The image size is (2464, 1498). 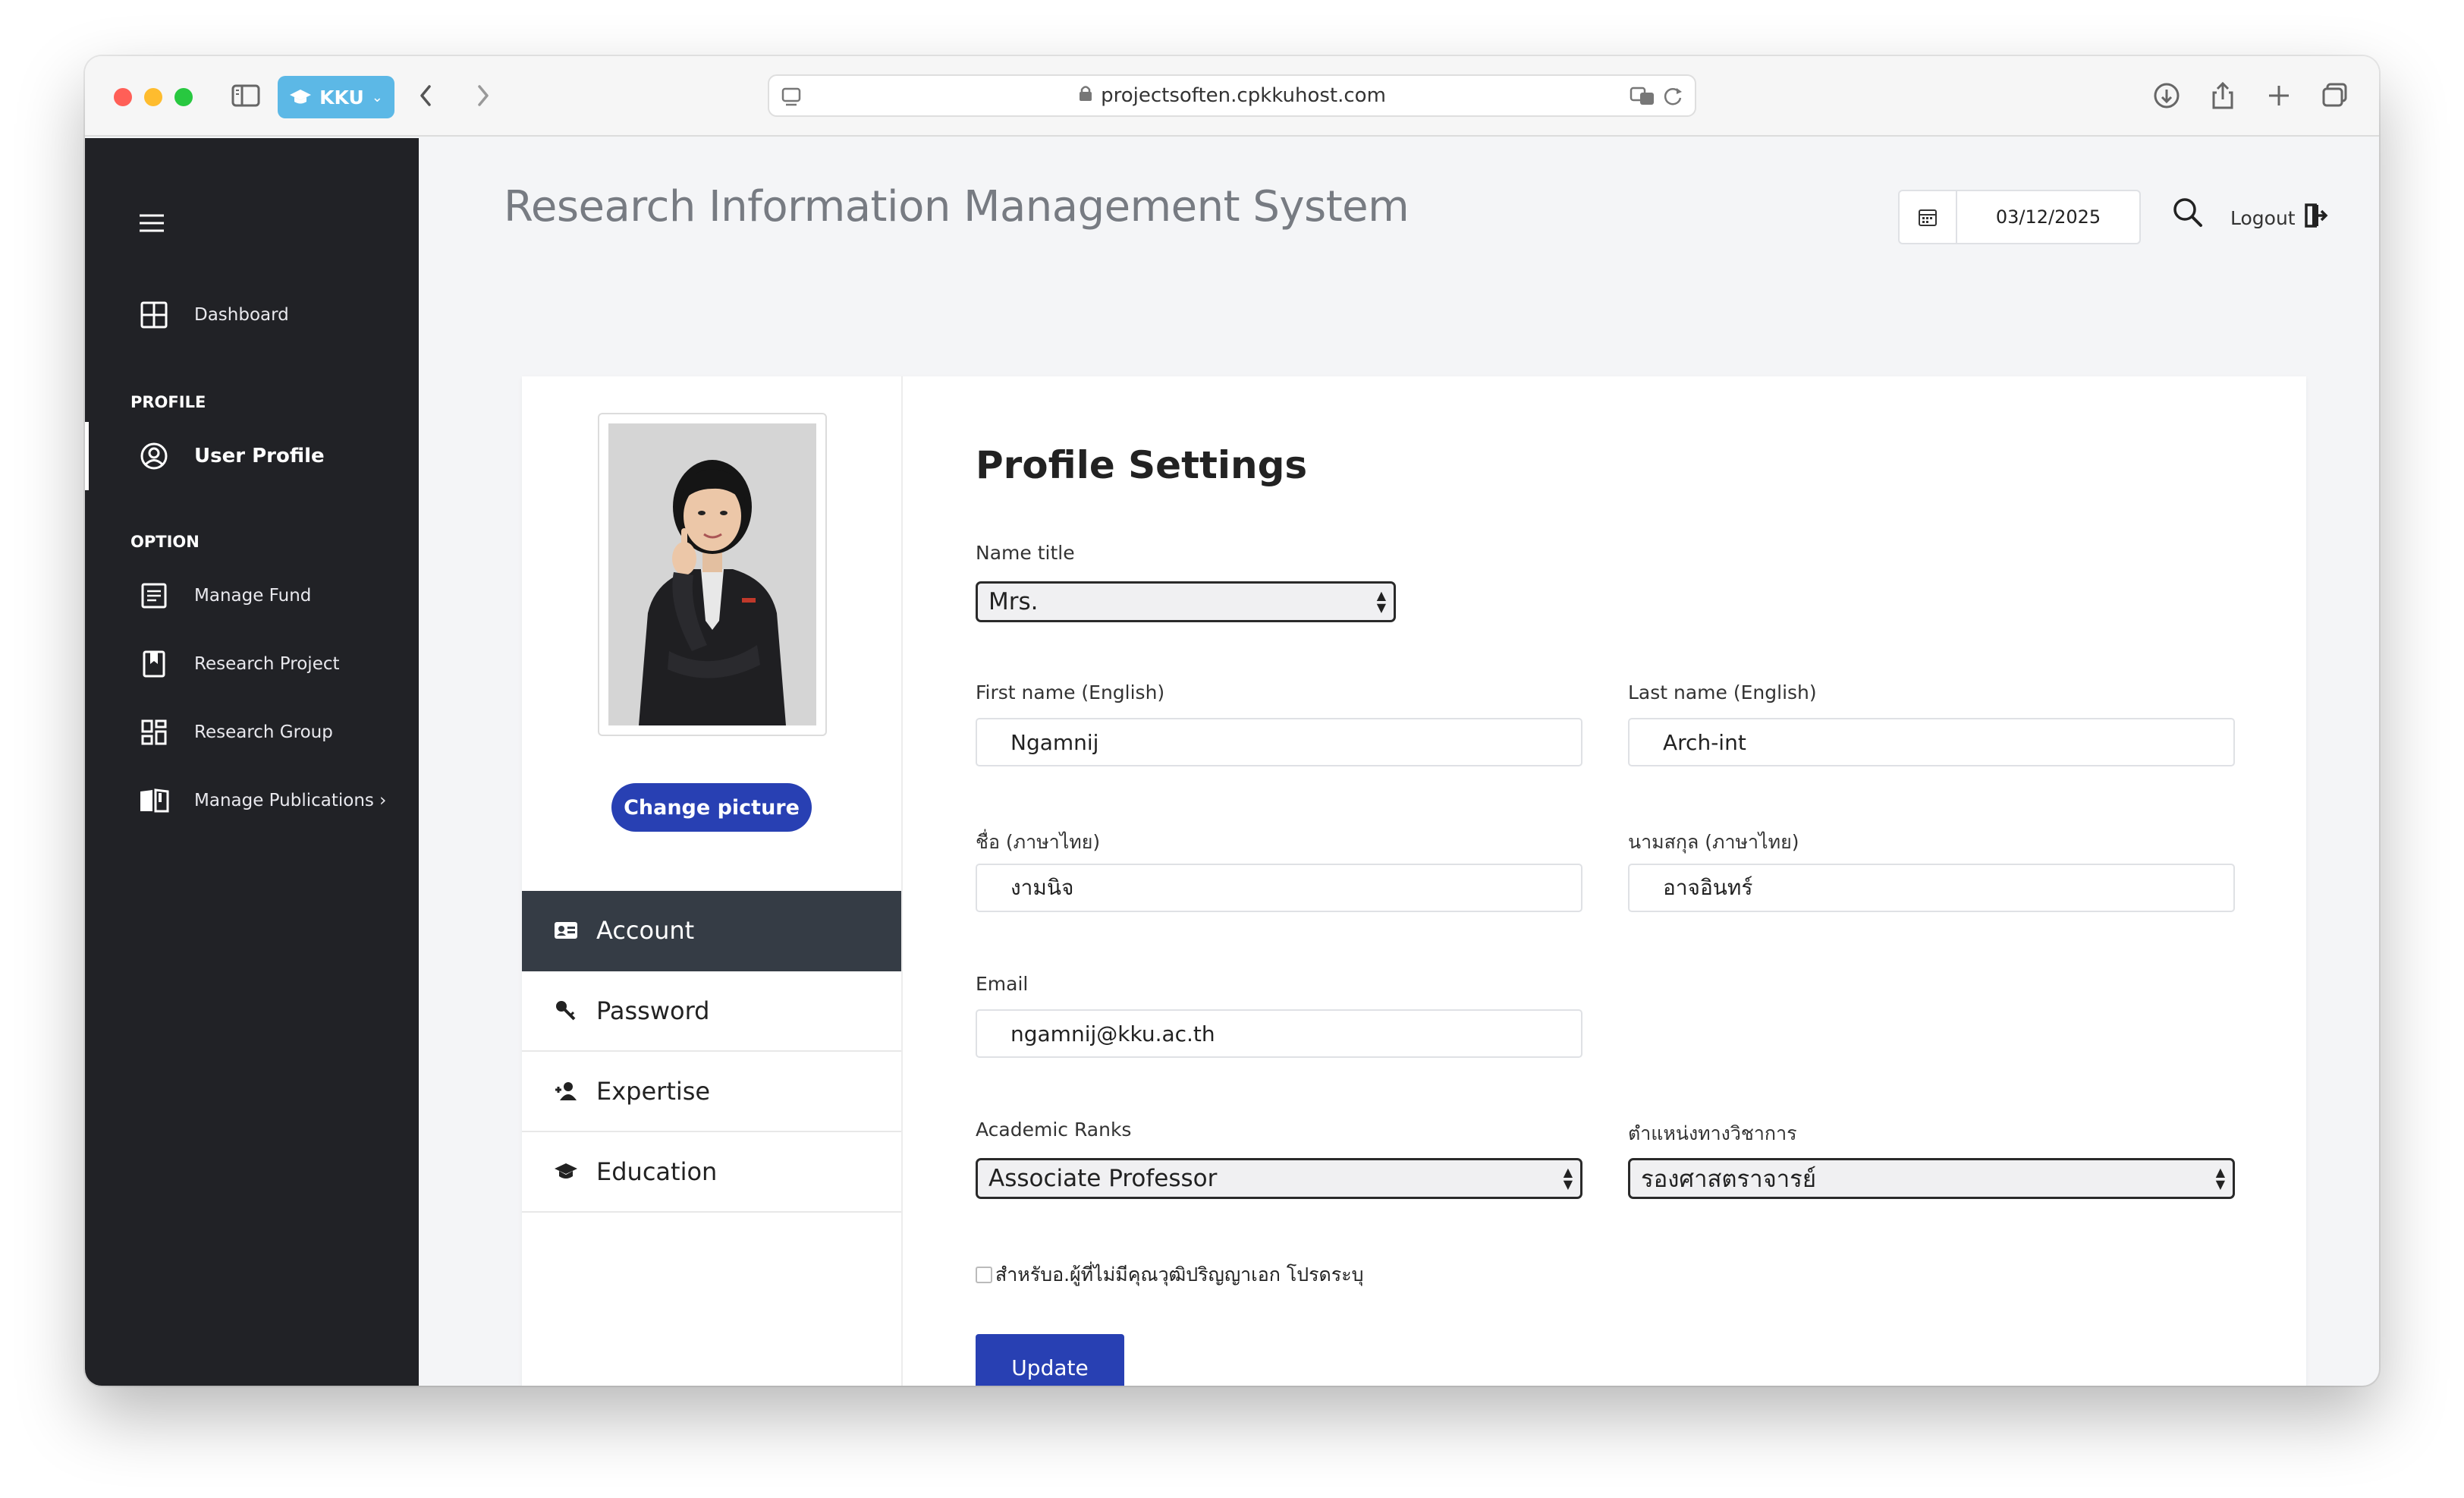 I want to click on last-name-th-label: นามสกุล (ภาษาไทย), so click(x=1713, y=842).